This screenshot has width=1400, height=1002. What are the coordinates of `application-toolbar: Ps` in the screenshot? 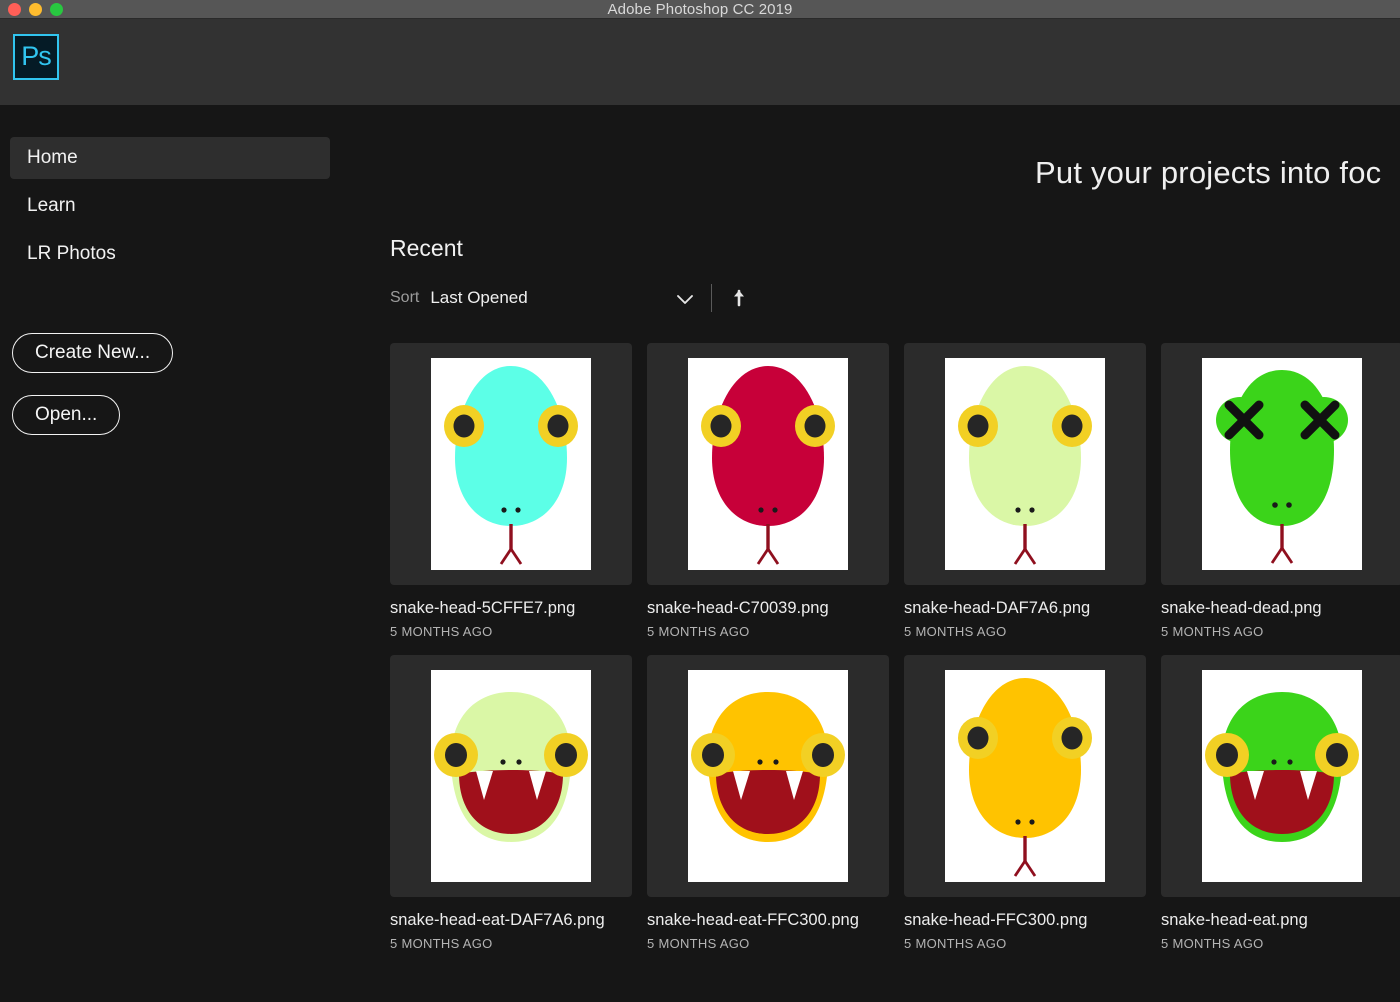 It's located at (700, 62).